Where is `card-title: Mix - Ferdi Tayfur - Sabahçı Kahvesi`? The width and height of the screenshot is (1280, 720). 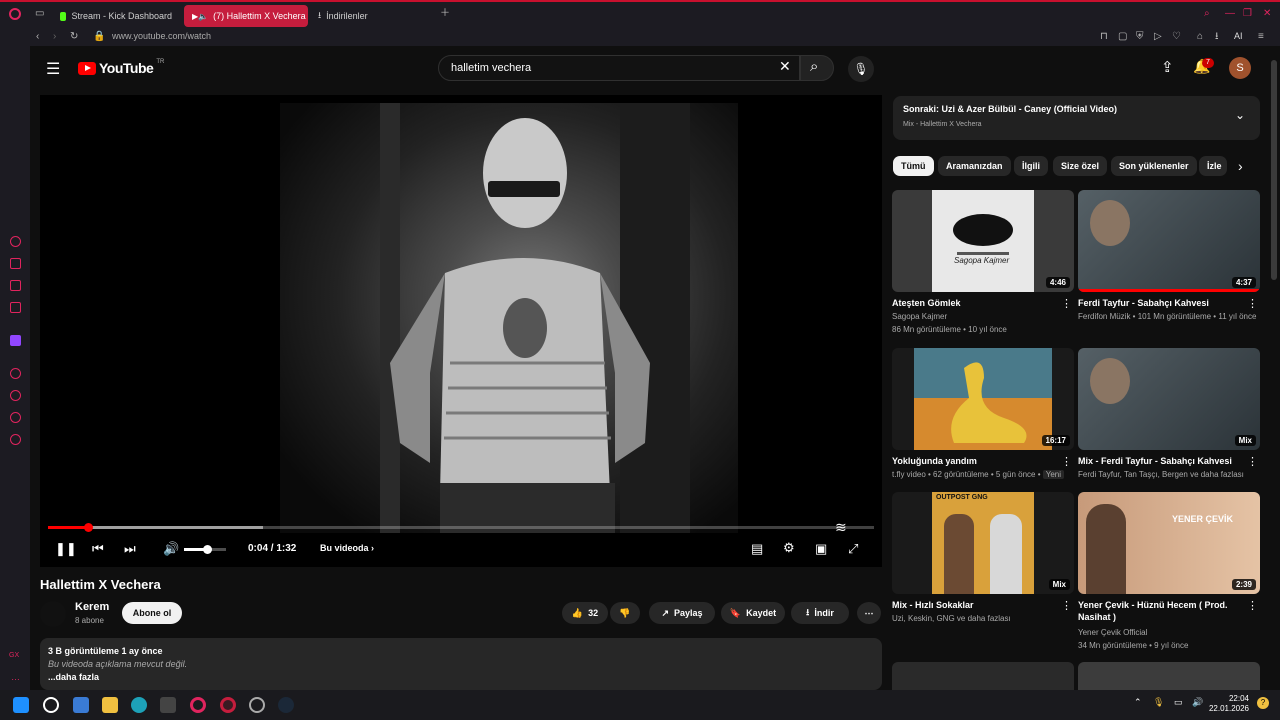
card-title: Mix - Ferdi Tayfur - Sabahçı Kahvesi is located at coordinates (1163, 461).